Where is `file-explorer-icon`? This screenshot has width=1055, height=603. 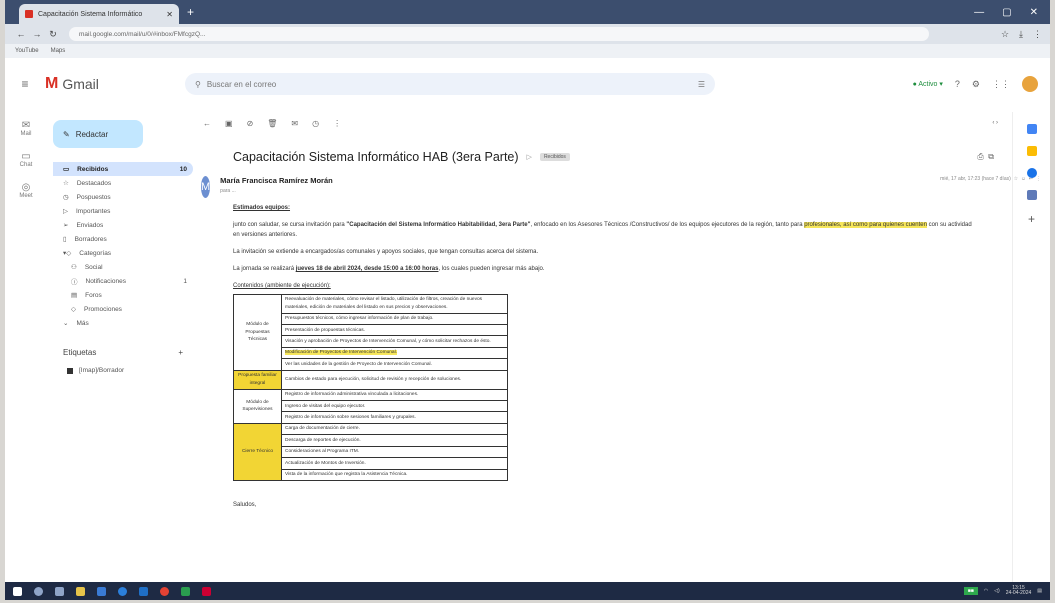
file-explorer-icon is located at coordinates (80, 591).